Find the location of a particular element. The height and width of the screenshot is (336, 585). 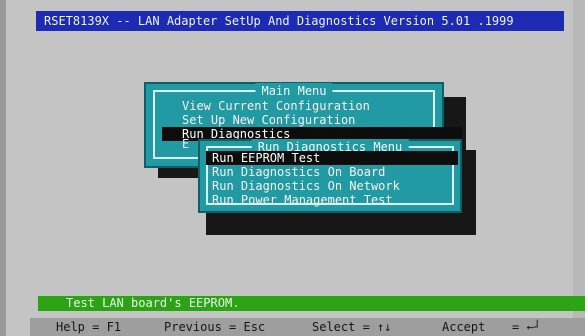

menu-item-set-up-new-configuration: Set Up New Configuration is located at coordinates (312, 120).